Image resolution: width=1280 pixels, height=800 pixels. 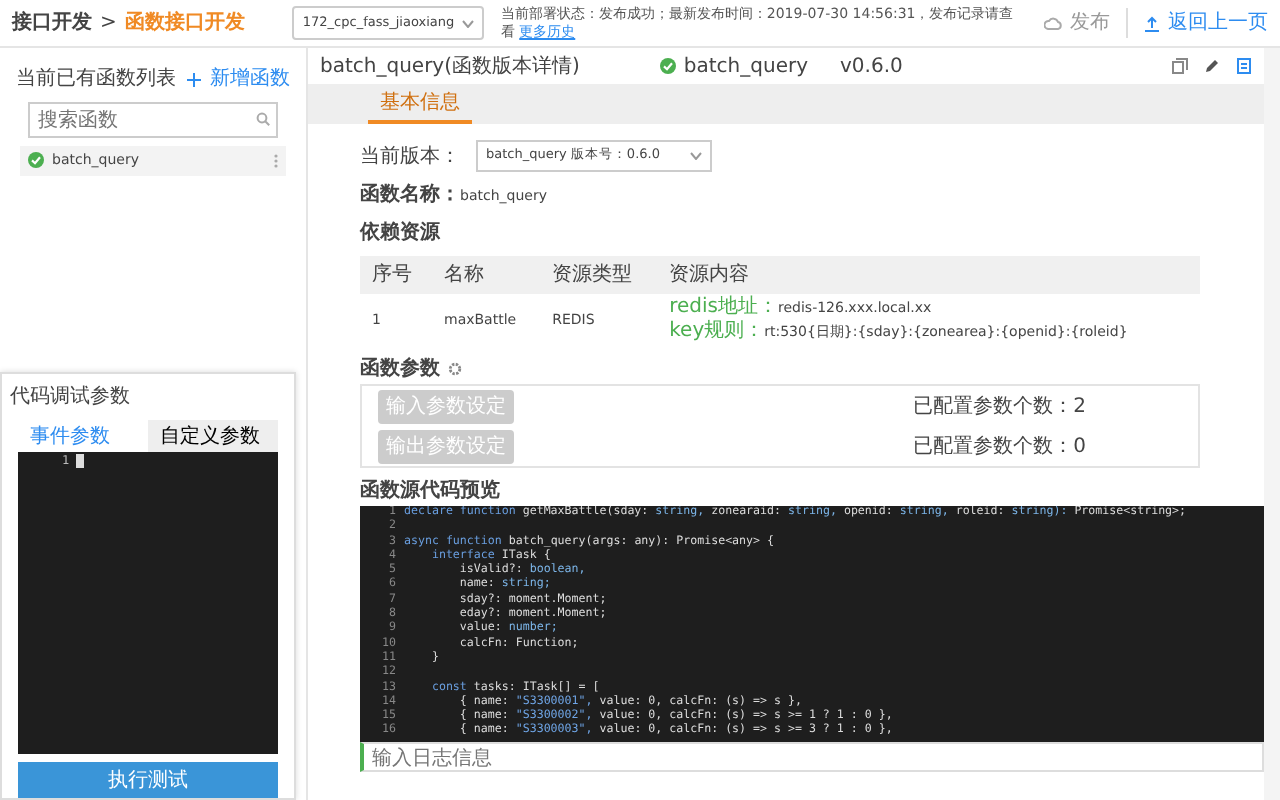 I want to click on add-function-button: 新增函数, so click(x=238, y=79).